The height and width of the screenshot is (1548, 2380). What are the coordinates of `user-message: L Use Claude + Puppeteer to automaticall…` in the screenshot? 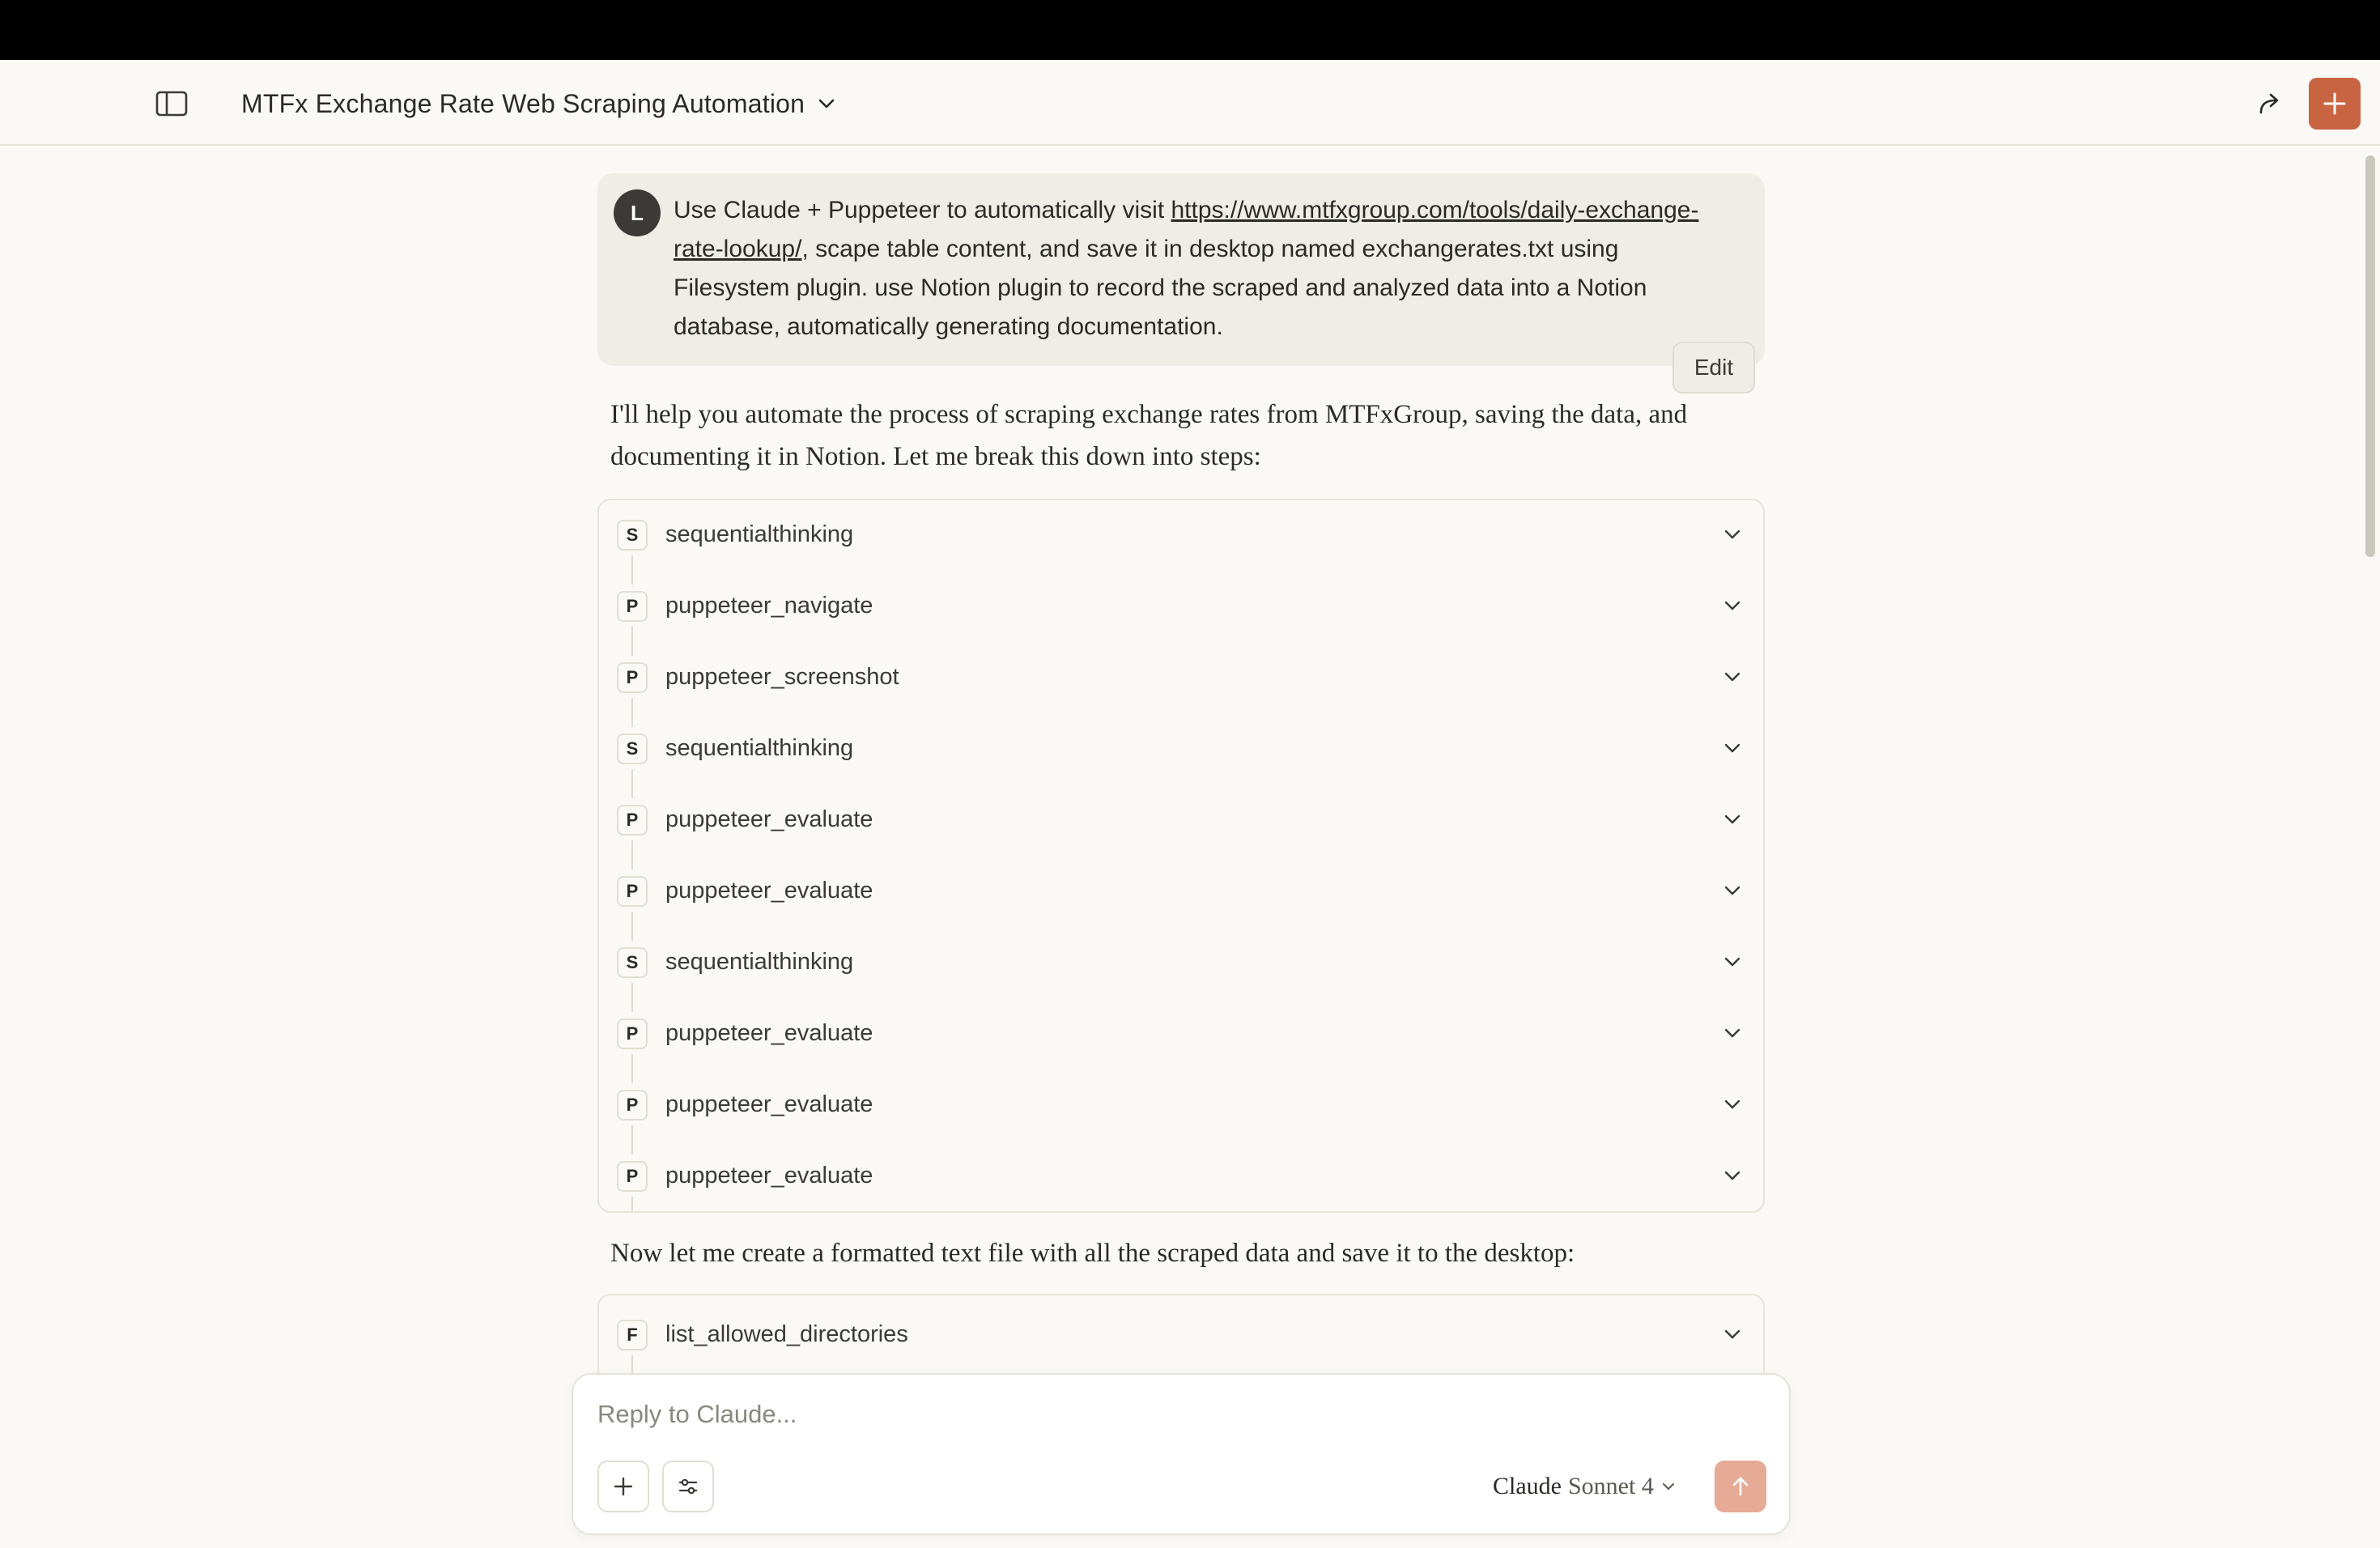 It's located at (1181, 270).